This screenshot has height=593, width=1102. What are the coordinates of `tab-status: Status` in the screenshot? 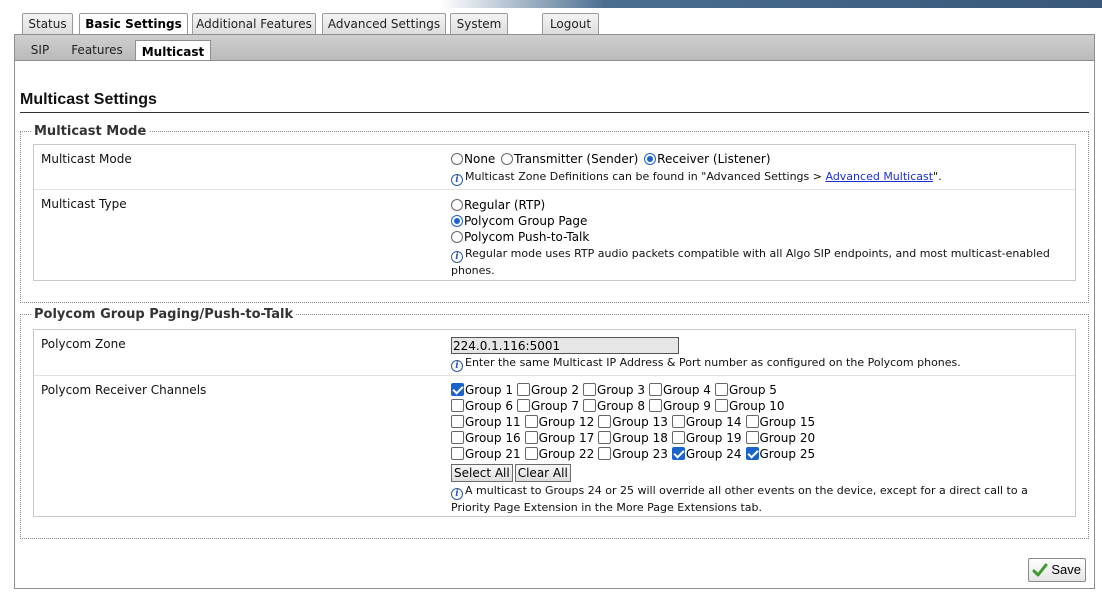 It's located at (47, 24).